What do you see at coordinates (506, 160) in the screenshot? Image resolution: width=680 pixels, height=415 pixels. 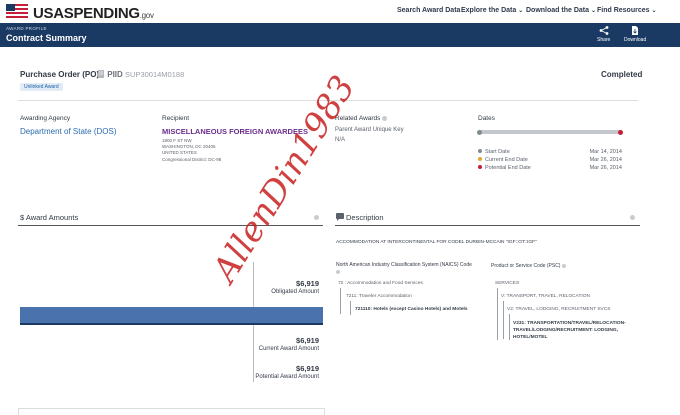 I see `current-end-date-label: Current End Date` at bounding box center [506, 160].